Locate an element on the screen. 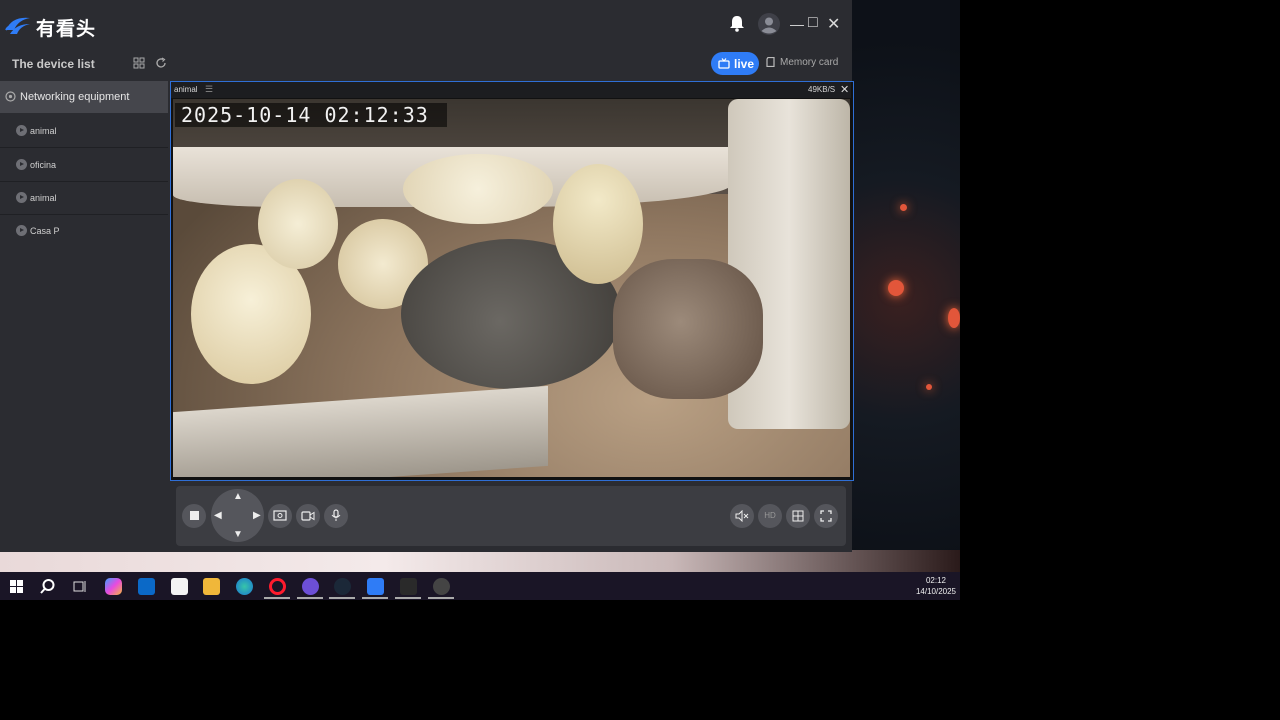  hd-label: HD is located at coordinates (770, 515).